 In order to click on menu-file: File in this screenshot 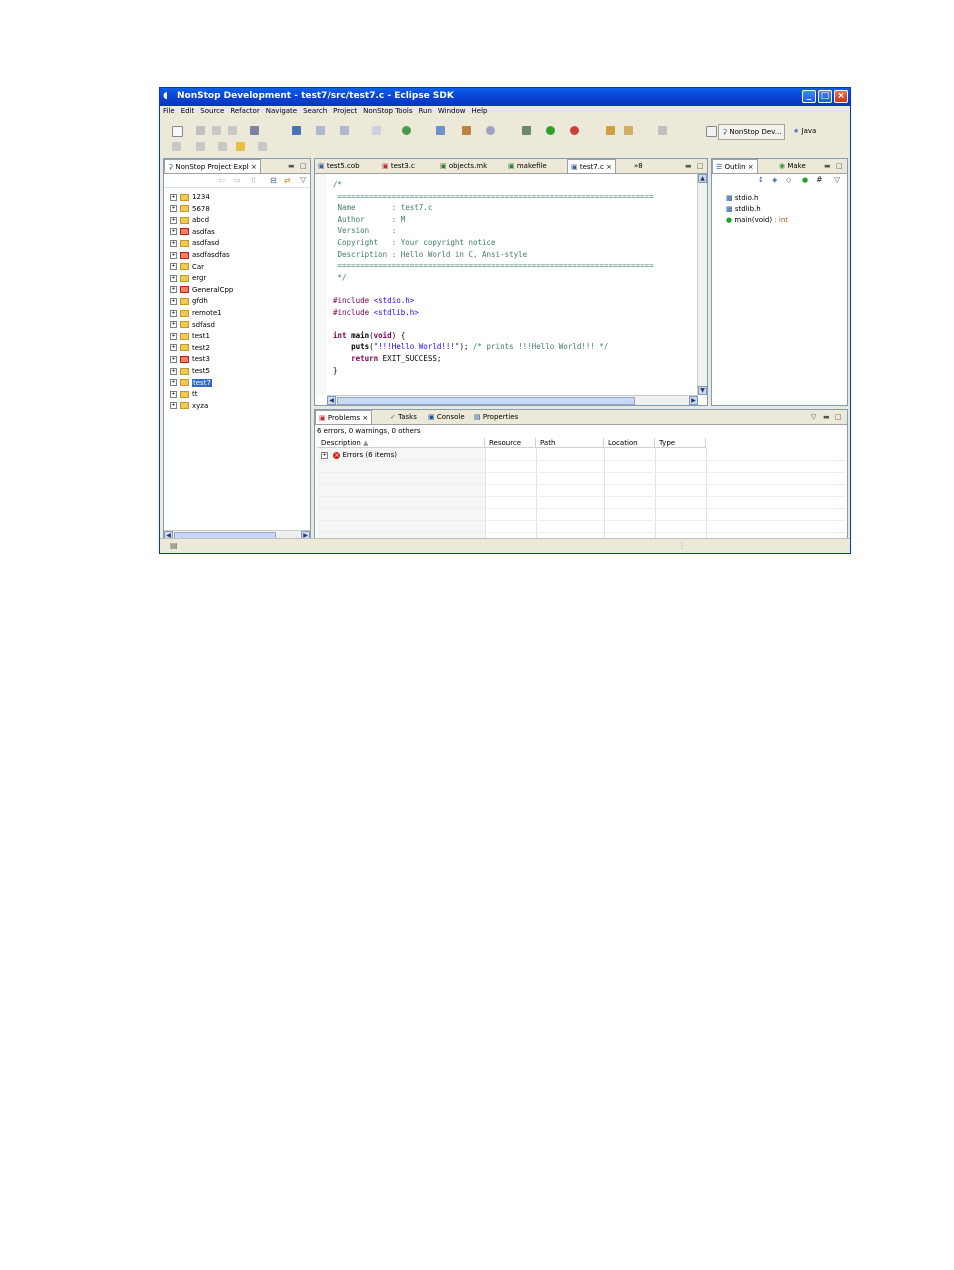, I will do `click(169, 111)`.